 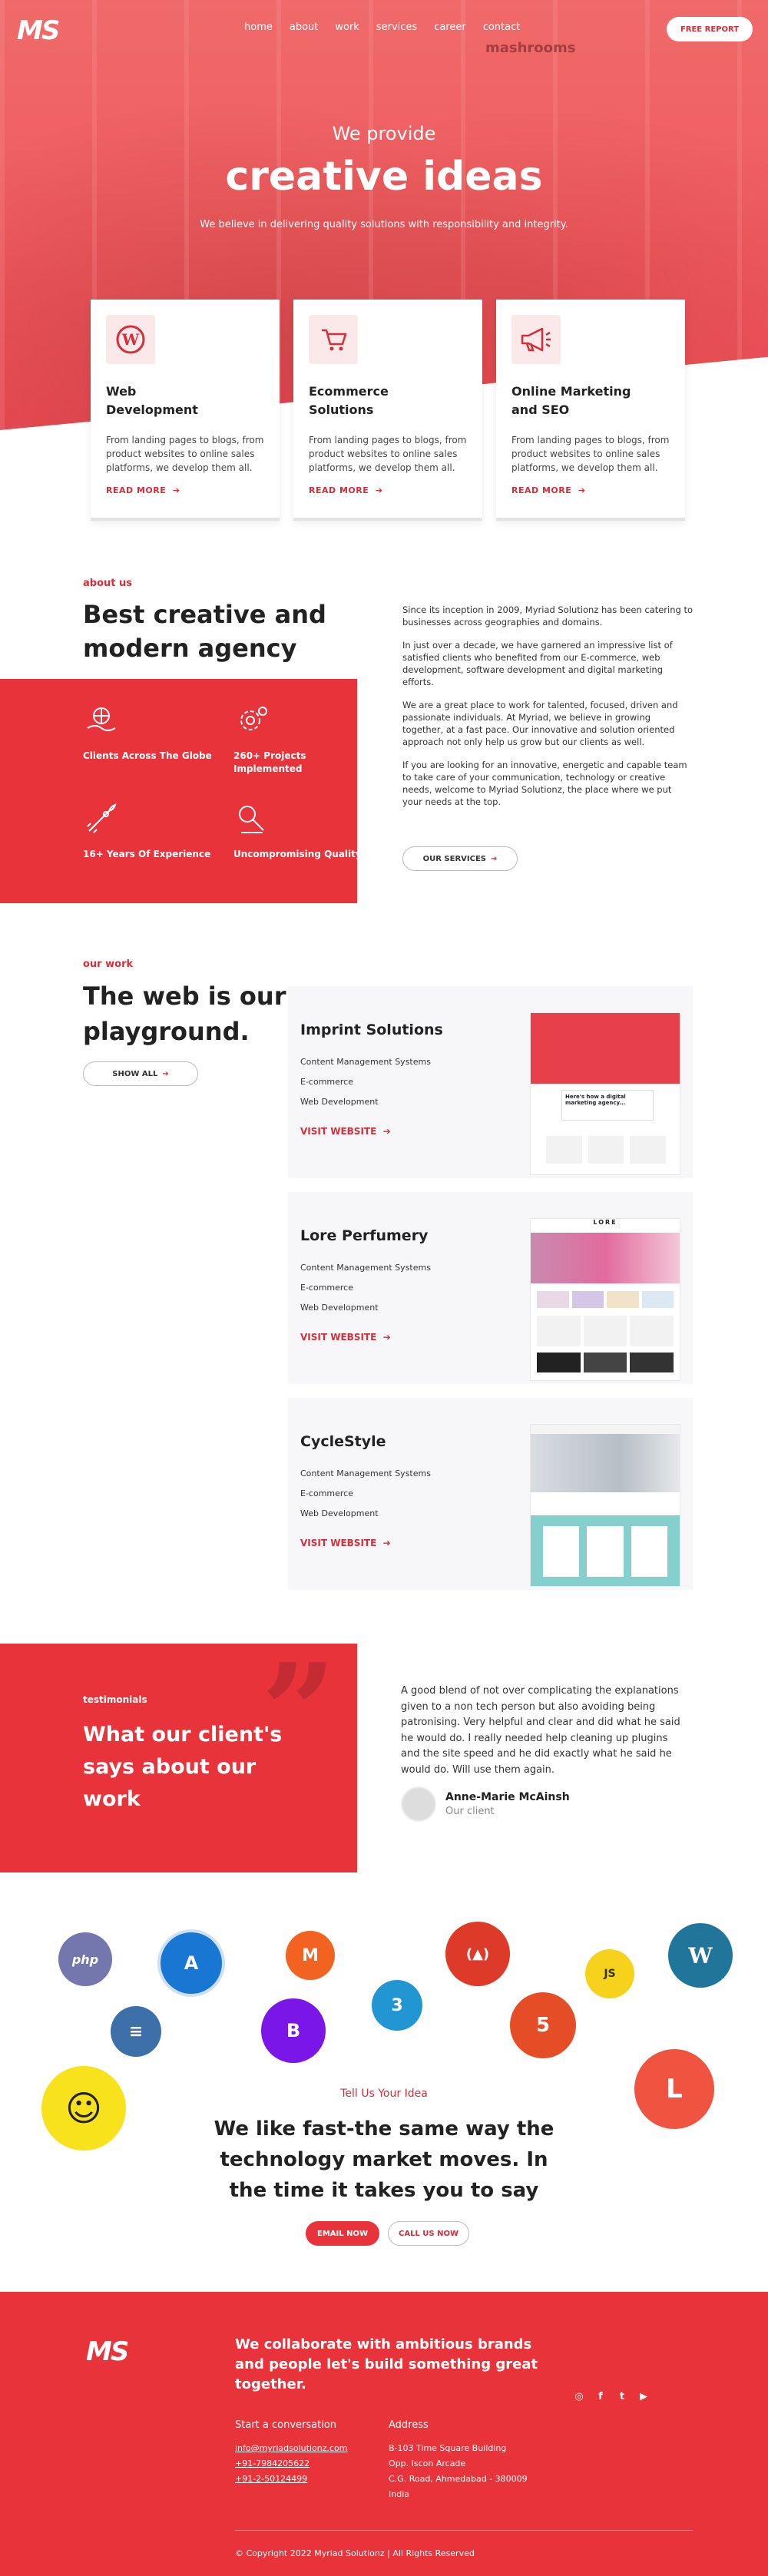 I want to click on footer-logo: MS, so click(x=107, y=2351).